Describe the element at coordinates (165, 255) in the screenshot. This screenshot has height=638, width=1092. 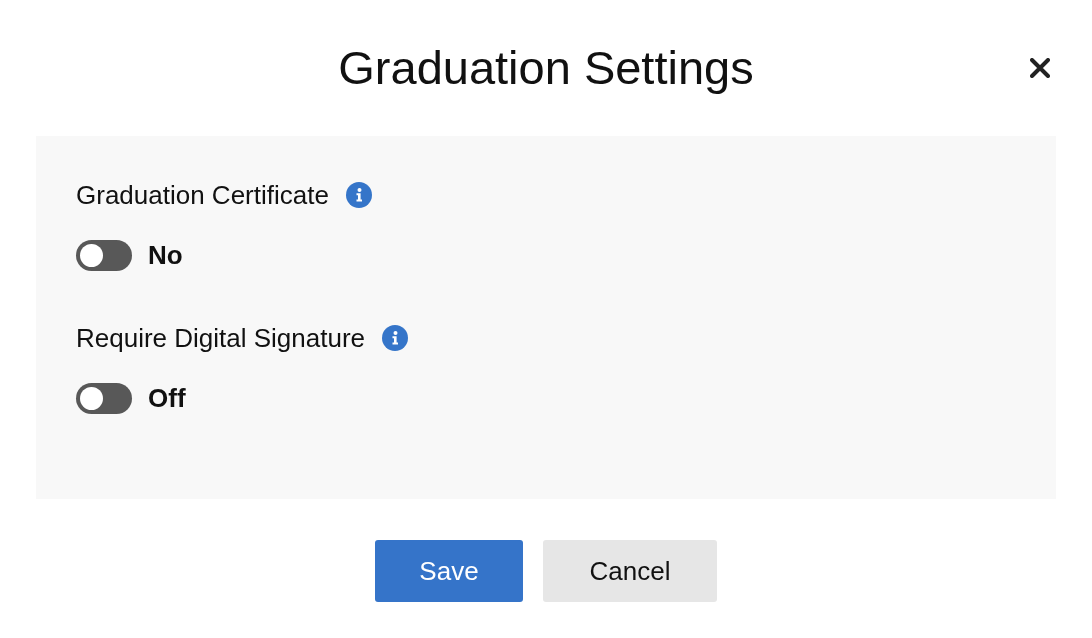
I see `toggle-state-label: No` at that location.